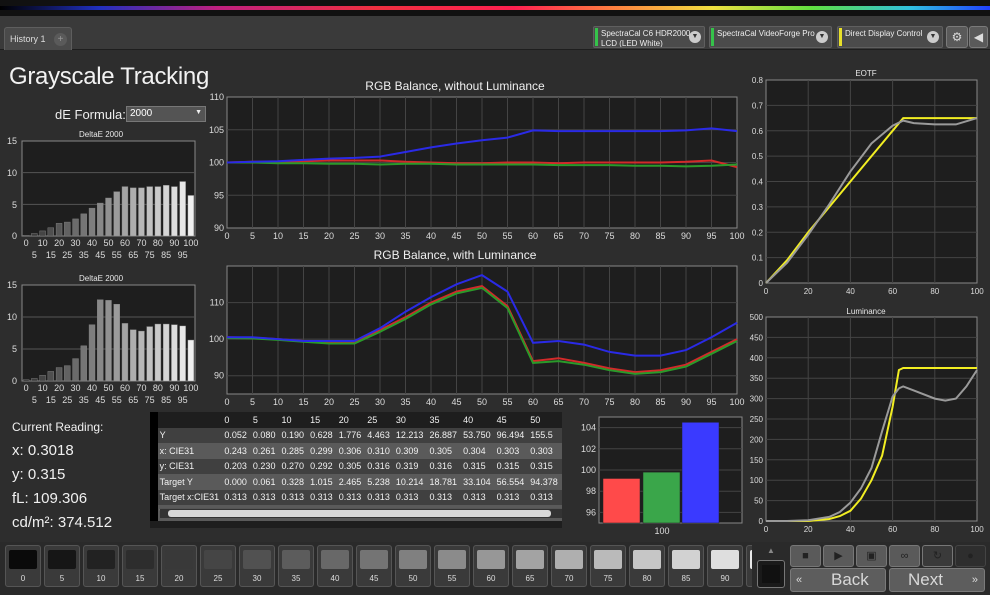 The width and height of the screenshot is (990, 595). Describe the element at coordinates (596, 37) in the screenshot. I see `device-status-stripe` at that location.